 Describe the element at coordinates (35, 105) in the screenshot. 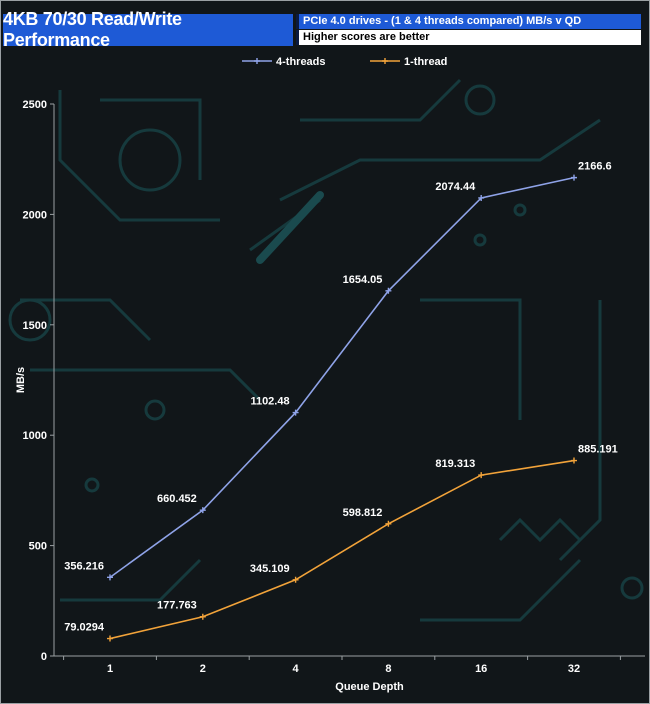

I see `y-tick-label: 2500` at that location.